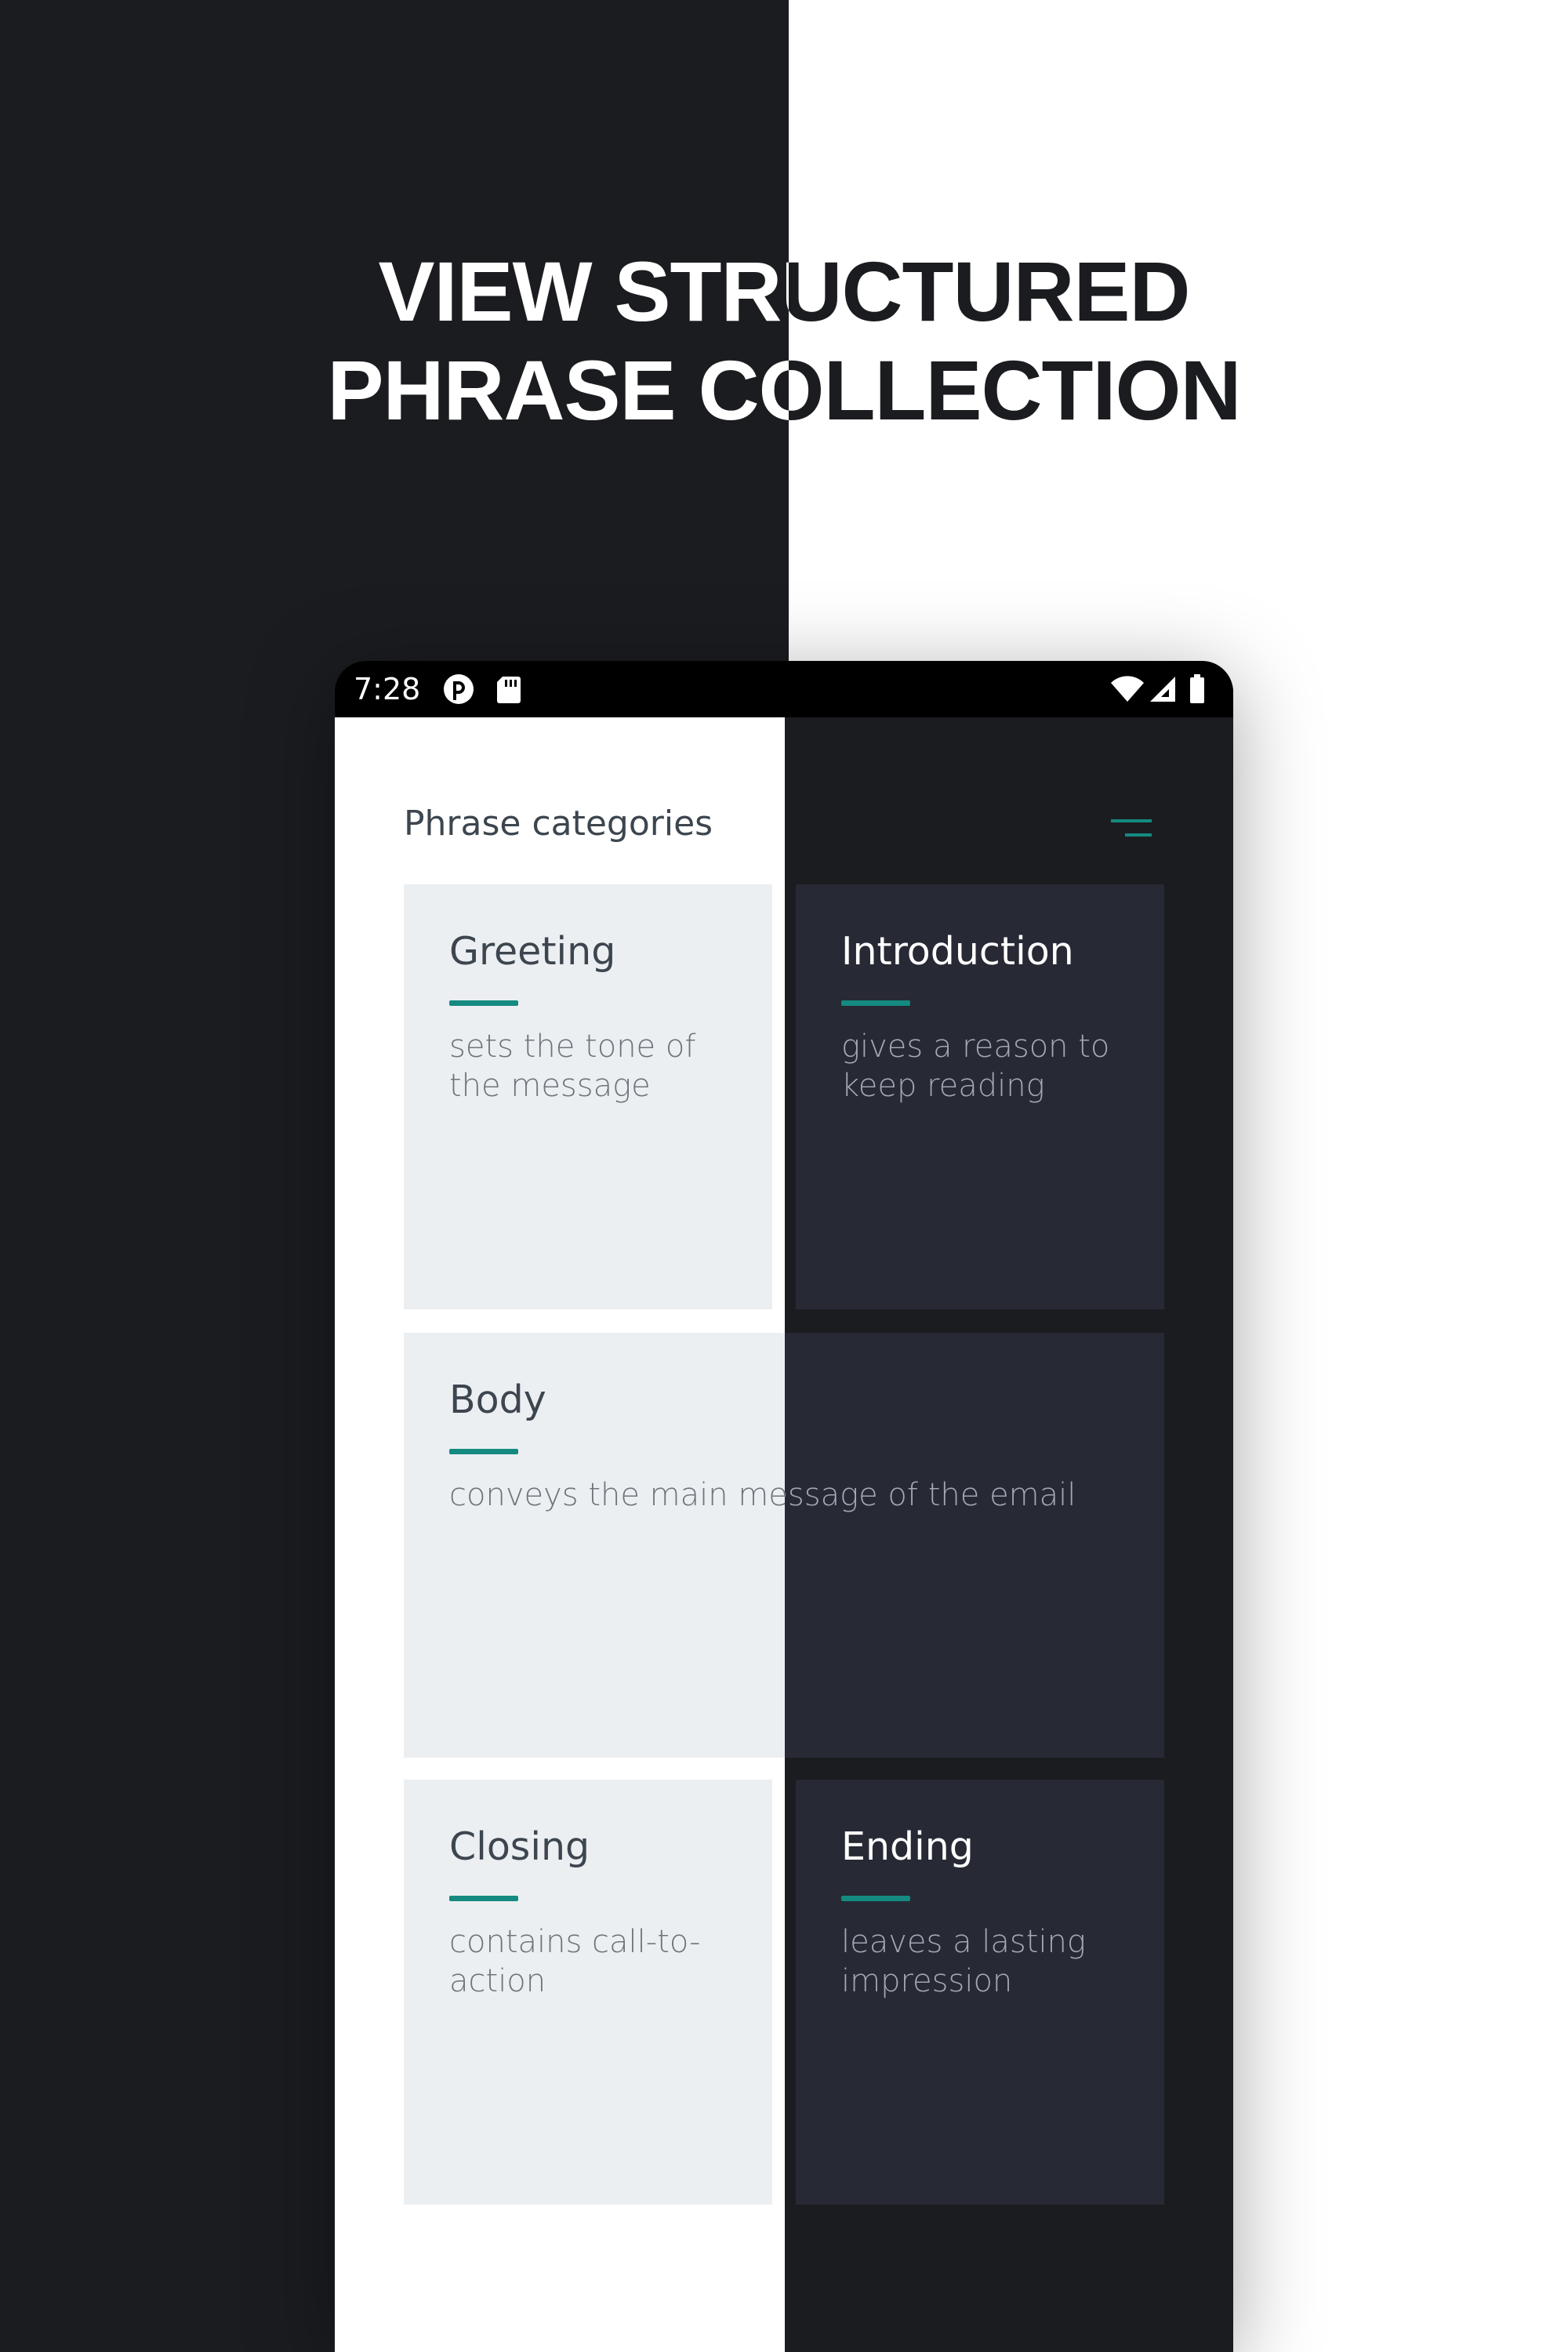 The width and height of the screenshot is (1568, 2352). Describe the element at coordinates (459, 689) in the screenshot. I see `app-notification-icon` at that location.